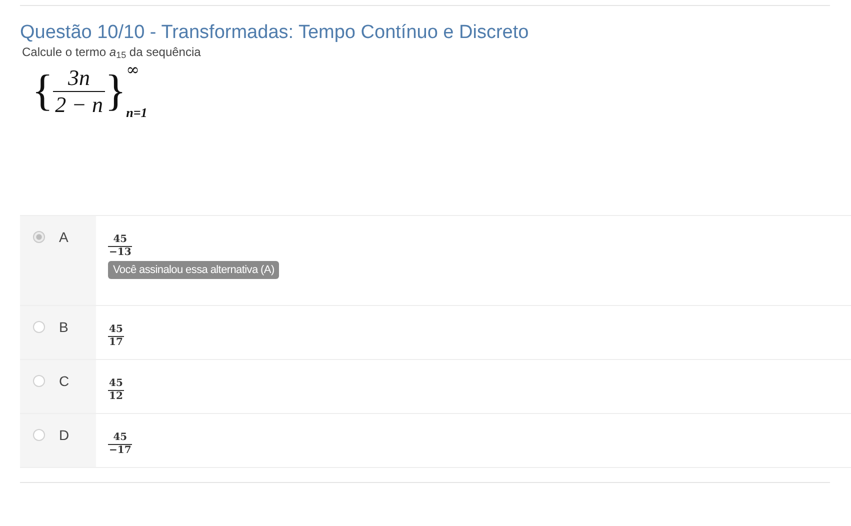 This screenshot has width=851, height=526. What do you see at coordinates (137, 113) in the screenshot?
I see `lower-limit: n=1` at bounding box center [137, 113].